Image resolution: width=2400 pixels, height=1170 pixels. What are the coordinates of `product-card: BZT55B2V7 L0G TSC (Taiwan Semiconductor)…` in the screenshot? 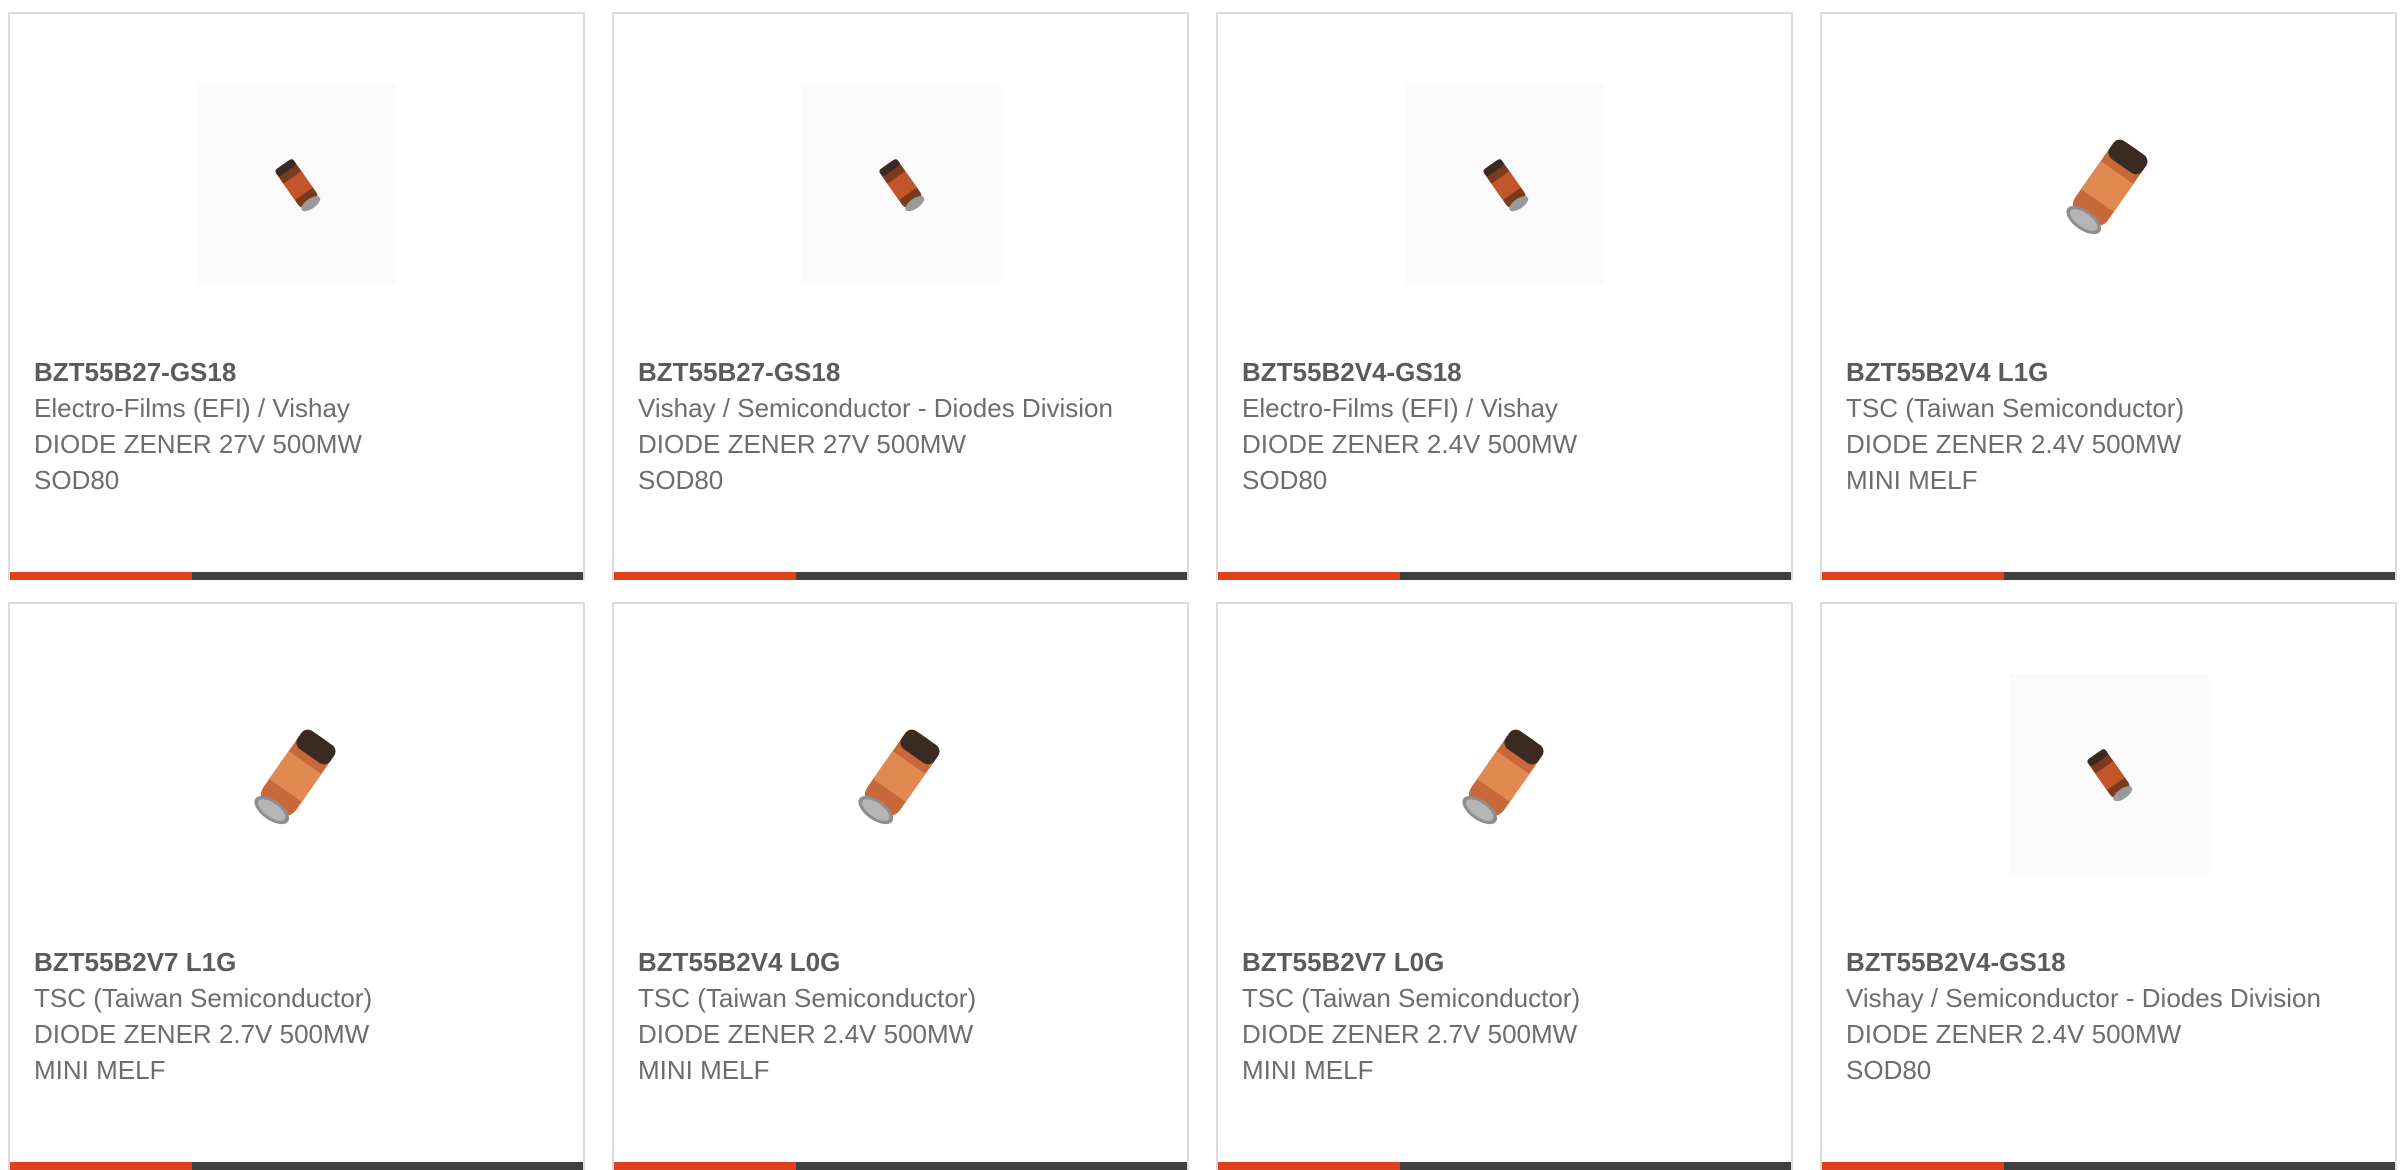 It's located at (1504, 886).